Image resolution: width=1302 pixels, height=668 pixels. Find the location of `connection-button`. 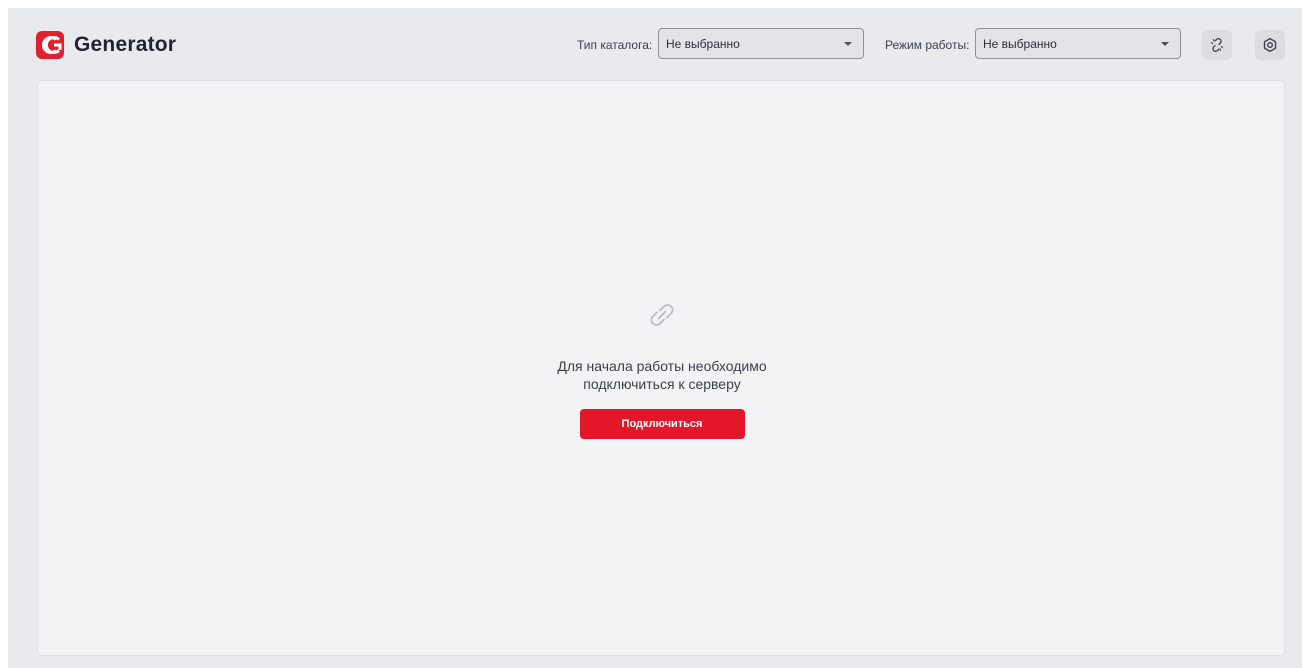

connection-button is located at coordinates (1217, 45).